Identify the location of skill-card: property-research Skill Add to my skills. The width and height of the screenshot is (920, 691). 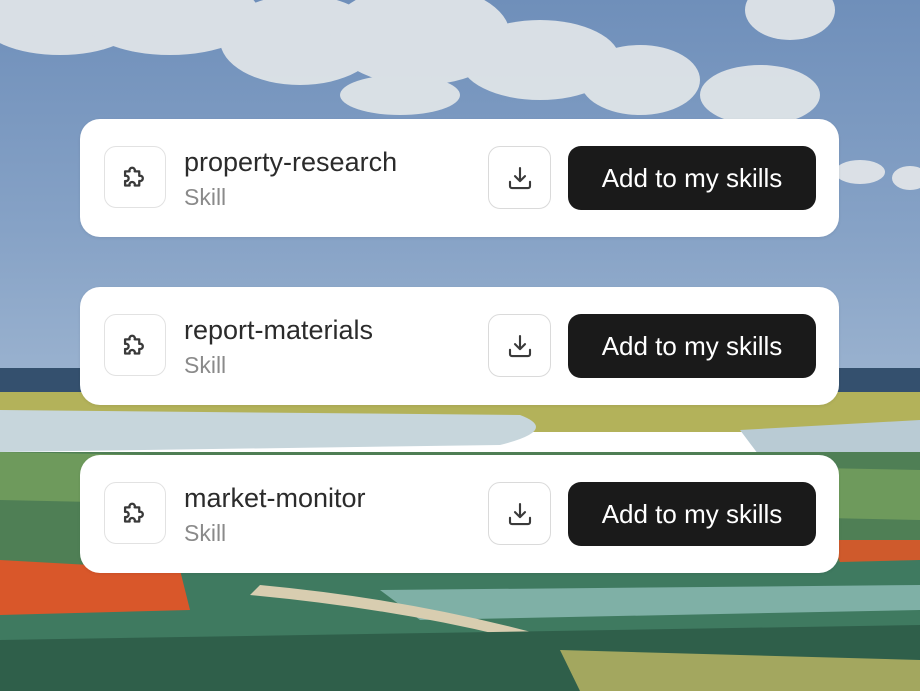
(459, 178).